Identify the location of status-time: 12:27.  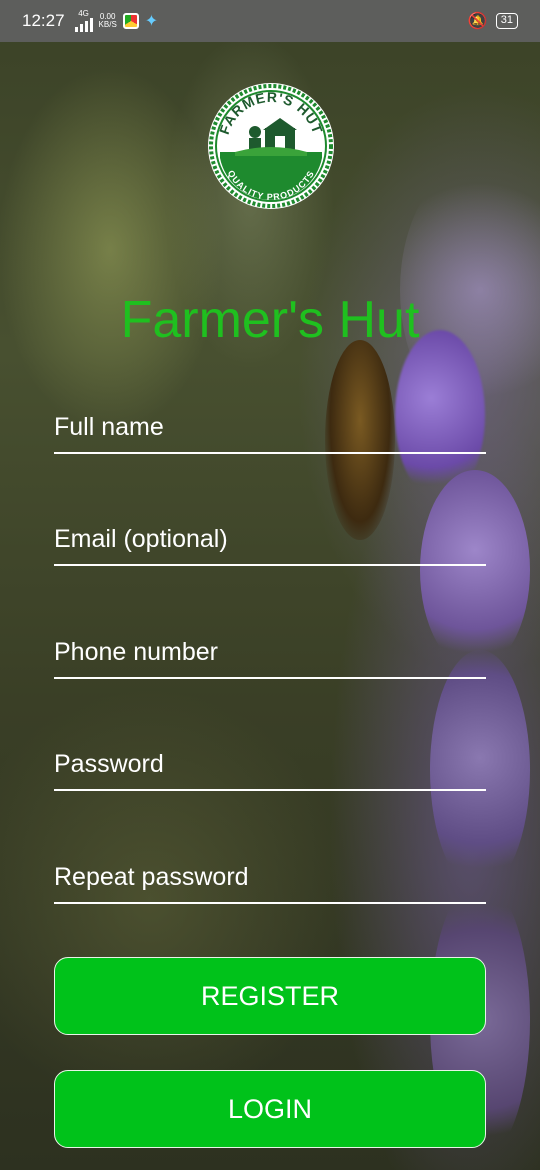
(43, 20).